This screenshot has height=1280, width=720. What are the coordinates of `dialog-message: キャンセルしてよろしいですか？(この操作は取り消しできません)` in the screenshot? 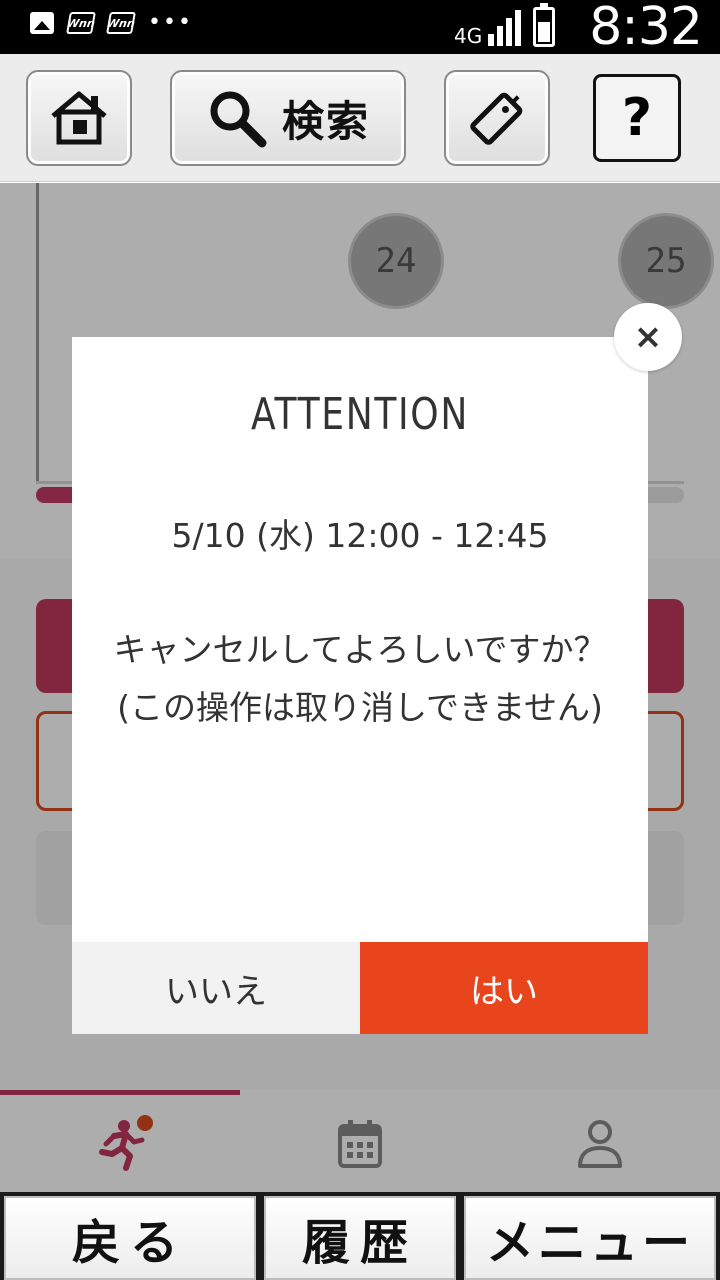 It's located at (360, 678).